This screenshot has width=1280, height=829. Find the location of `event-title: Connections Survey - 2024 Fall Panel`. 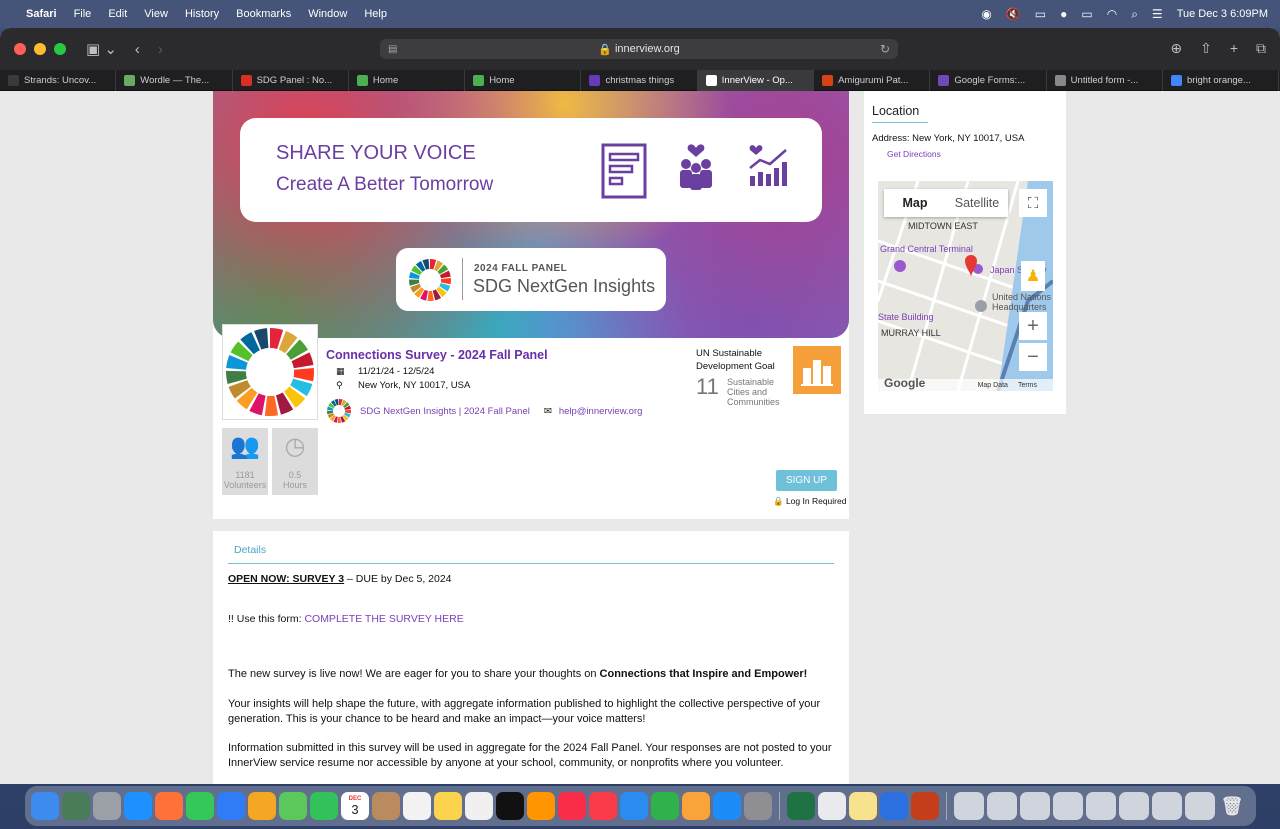

event-title: Connections Survey - 2024 Fall Panel is located at coordinates (437, 355).